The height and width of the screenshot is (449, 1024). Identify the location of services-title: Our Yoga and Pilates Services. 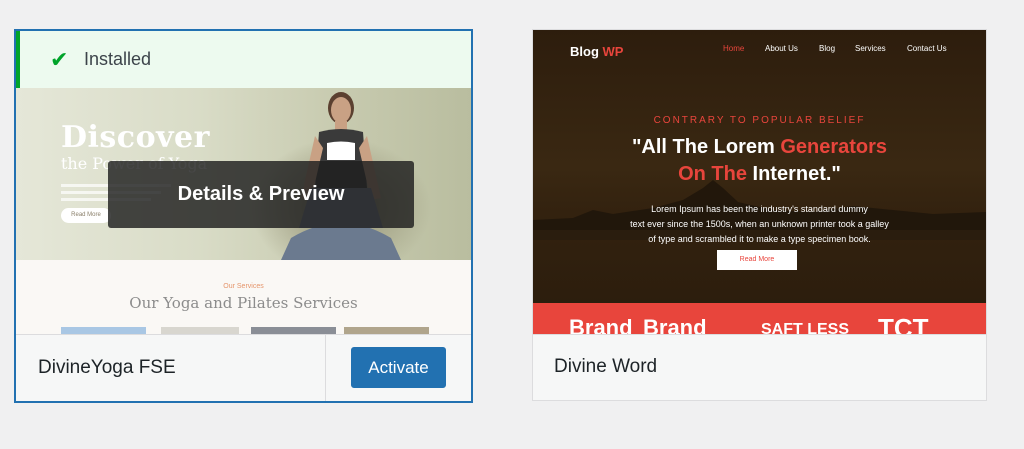
(243, 303).